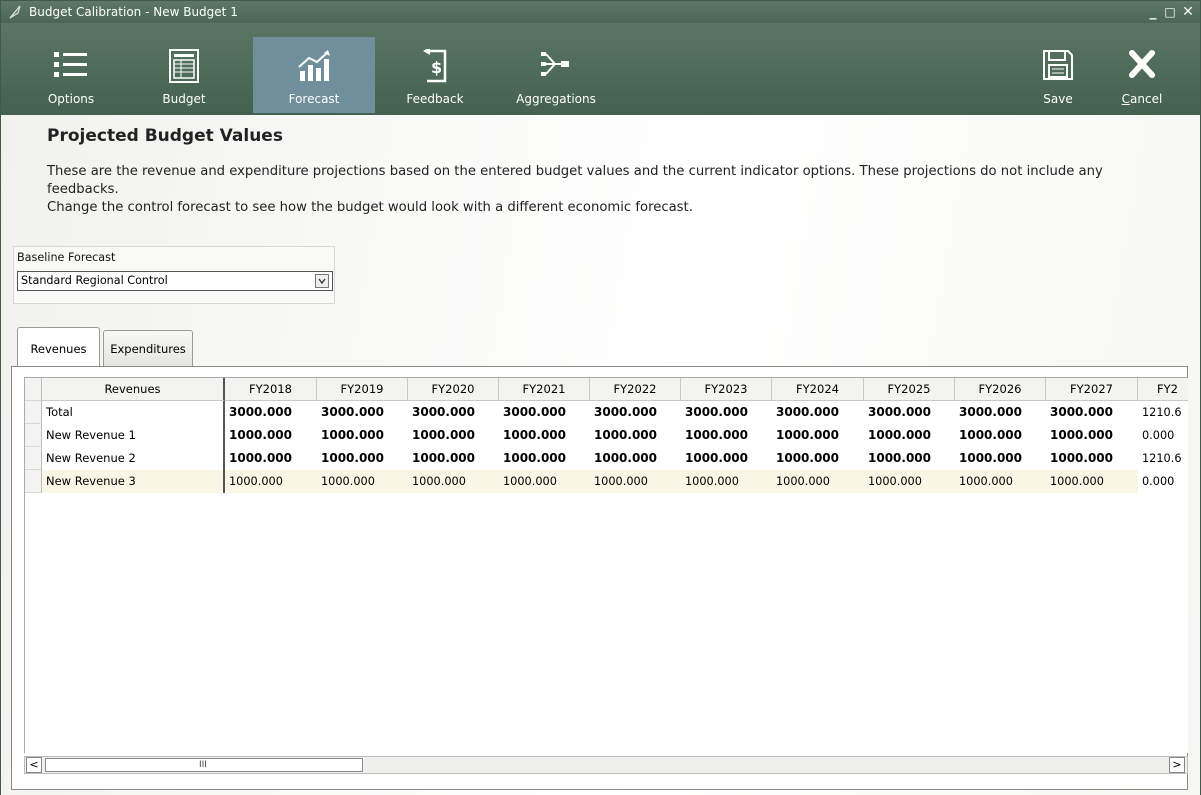 The height and width of the screenshot is (795, 1201). I want to click on column-header: FY2023, so click(726, 389).